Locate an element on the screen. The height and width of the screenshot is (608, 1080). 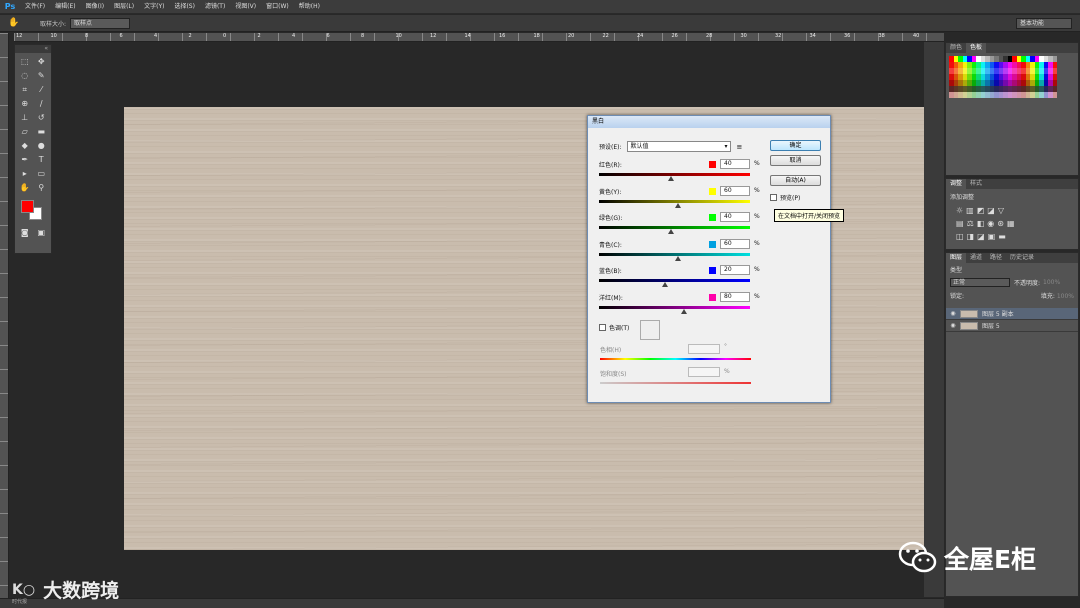
menu-item: 编辑(E) is located at coordinates (65, 7).